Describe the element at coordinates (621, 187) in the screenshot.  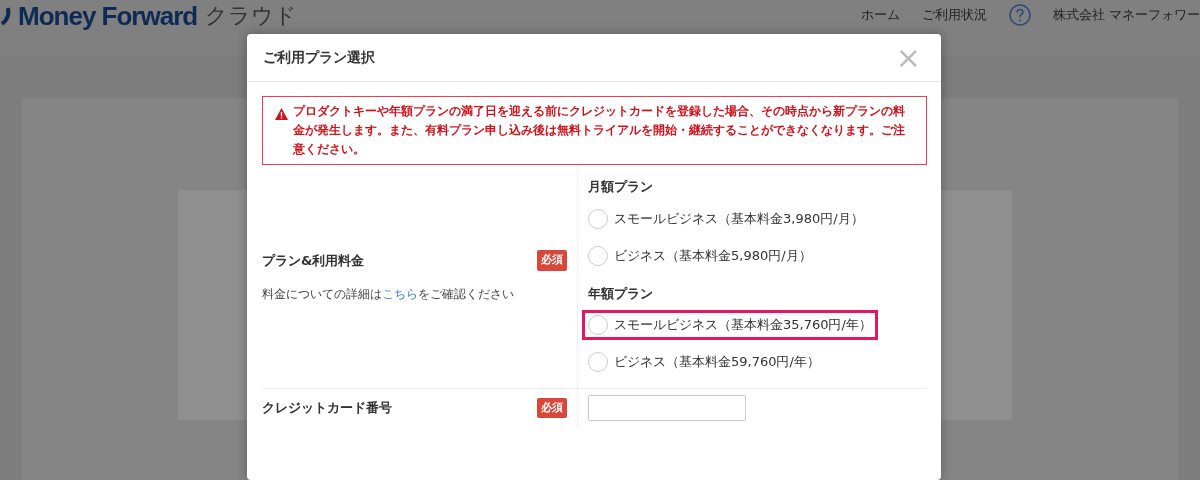
I see `plan-group-heading: 月額プラン` at that location.